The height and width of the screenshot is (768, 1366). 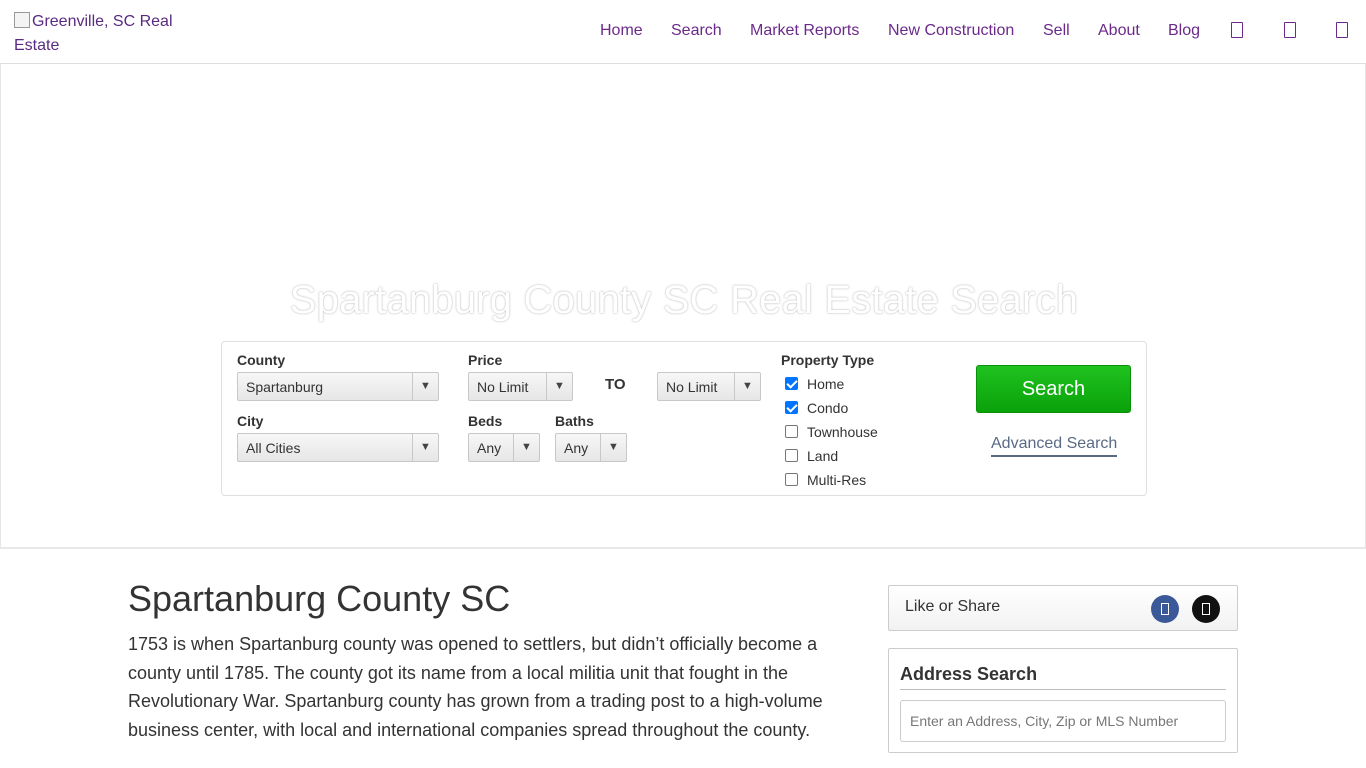 What do you see at coordinates (1063, 608) in the screenshot?
I see `share-widget: Like or Share` at bounding box center [1063, 608].